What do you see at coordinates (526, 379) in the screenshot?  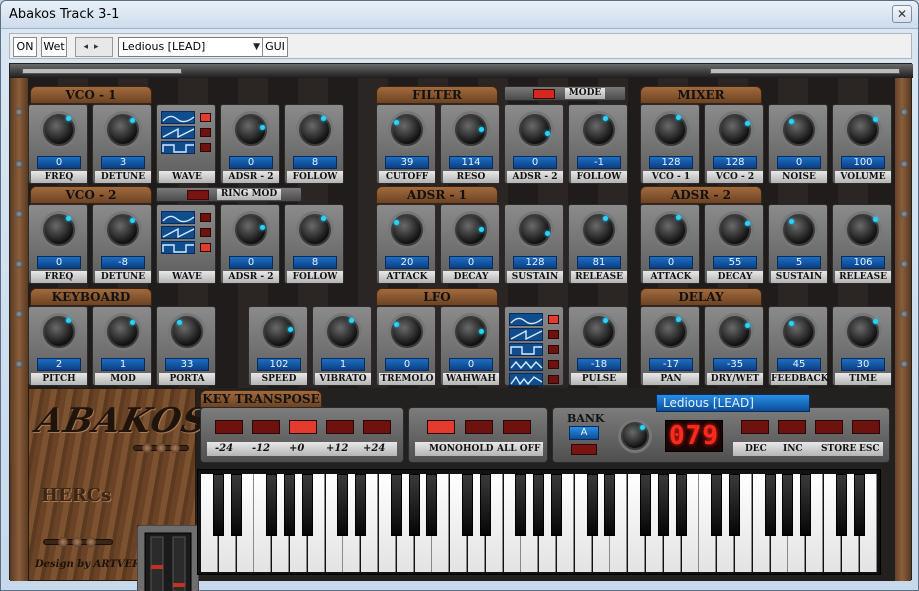 I see `noise-wave-icon` at bounding box center [526, 379].